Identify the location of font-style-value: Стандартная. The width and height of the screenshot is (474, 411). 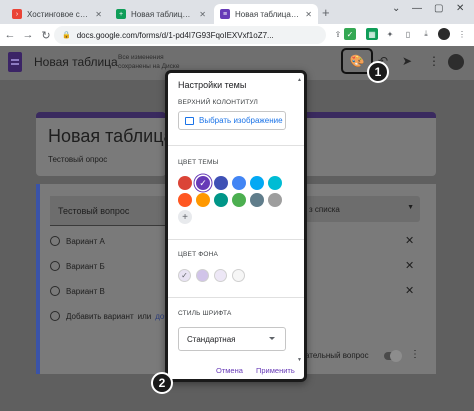
(211, 339).